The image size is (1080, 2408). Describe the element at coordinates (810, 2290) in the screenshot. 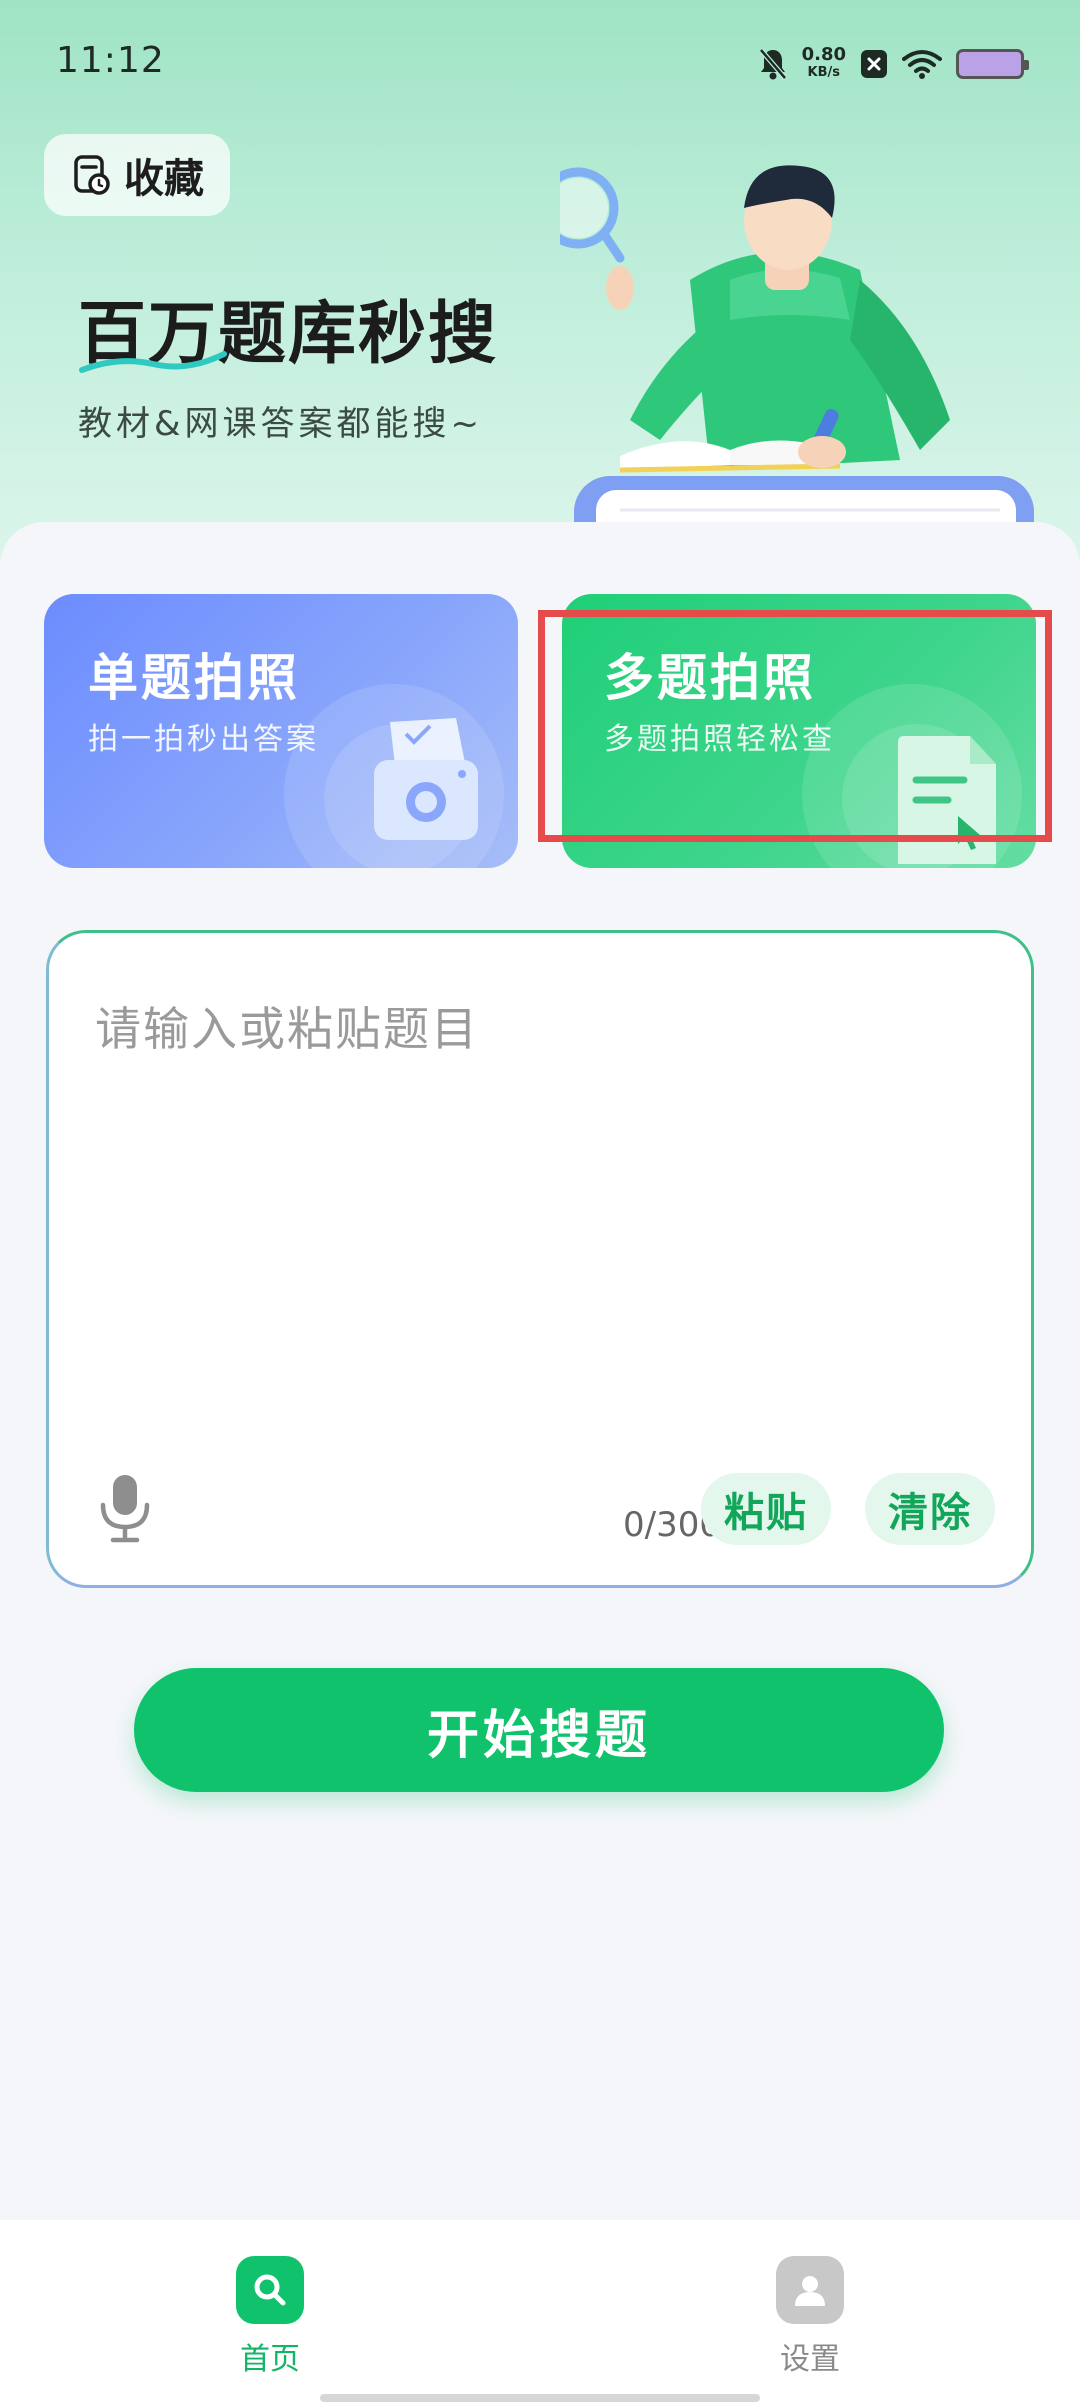

I see `user-icon` at that location.